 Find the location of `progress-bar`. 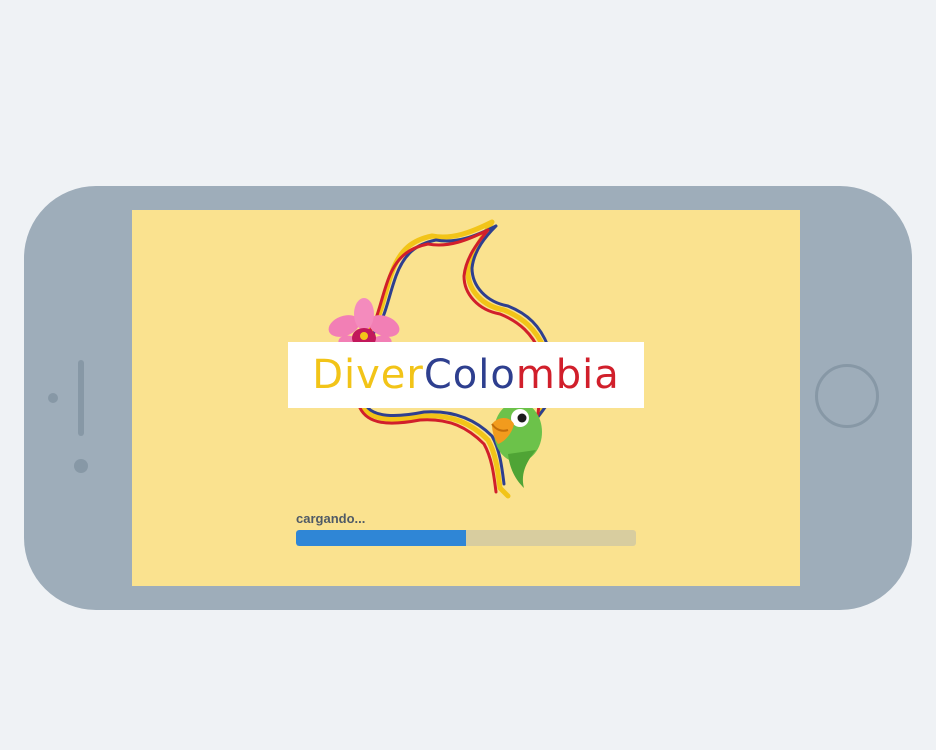

progress-bar is located at coordinates (466, 538).